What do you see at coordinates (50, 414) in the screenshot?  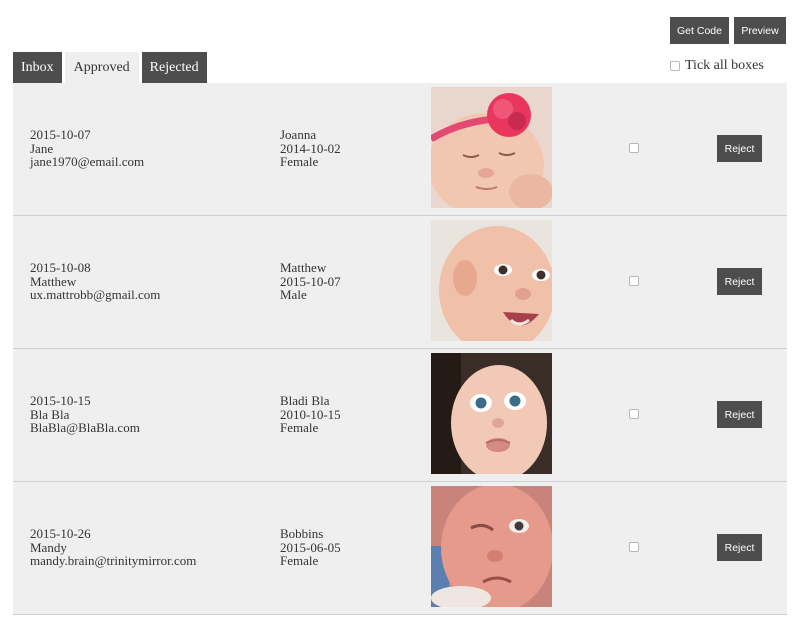 I see `parent-name: Bla Bla` at bounding box center [50, 414].